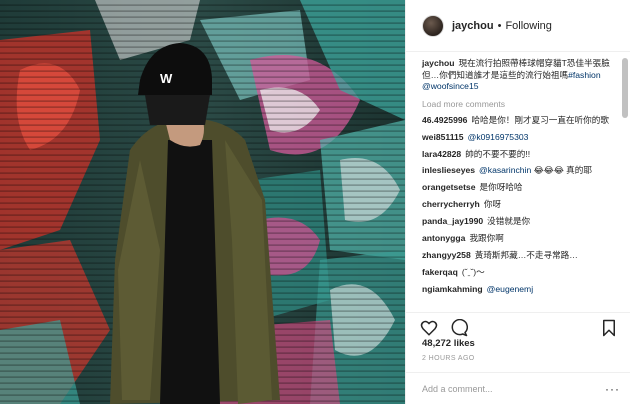 This screenshot has height=404, width=630. What do you see at coordinates (540, 119) in the screenshot?
I see `comment-text: 哈哈是你！剛才夏习一直在听你的歌` at bounding box center [540, 119].